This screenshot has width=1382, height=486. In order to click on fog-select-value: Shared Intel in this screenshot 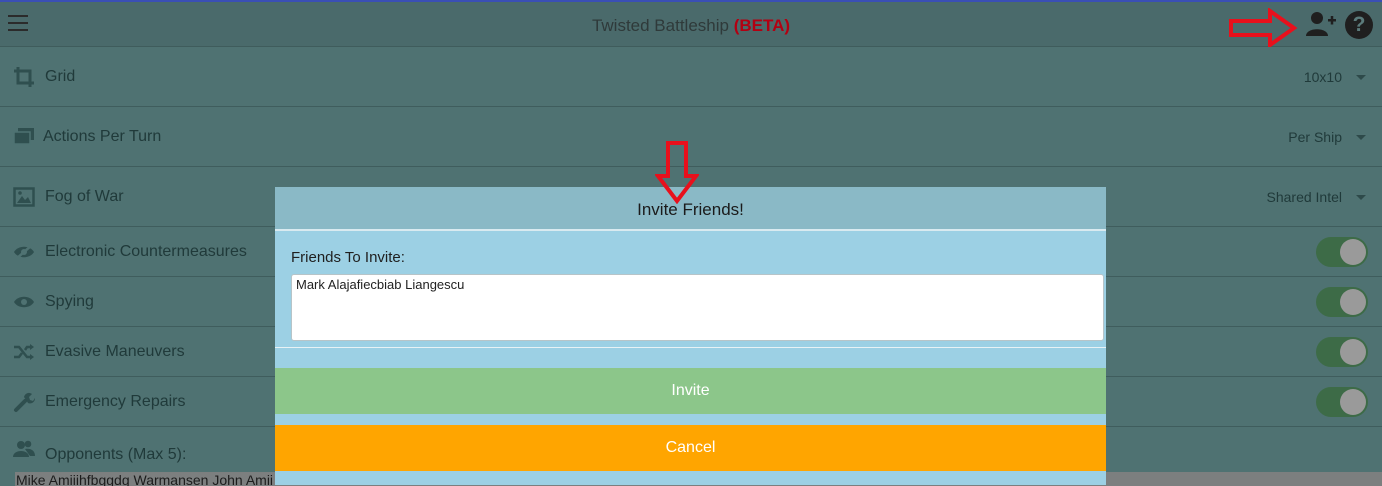, I will do `click(1305, 197)`.